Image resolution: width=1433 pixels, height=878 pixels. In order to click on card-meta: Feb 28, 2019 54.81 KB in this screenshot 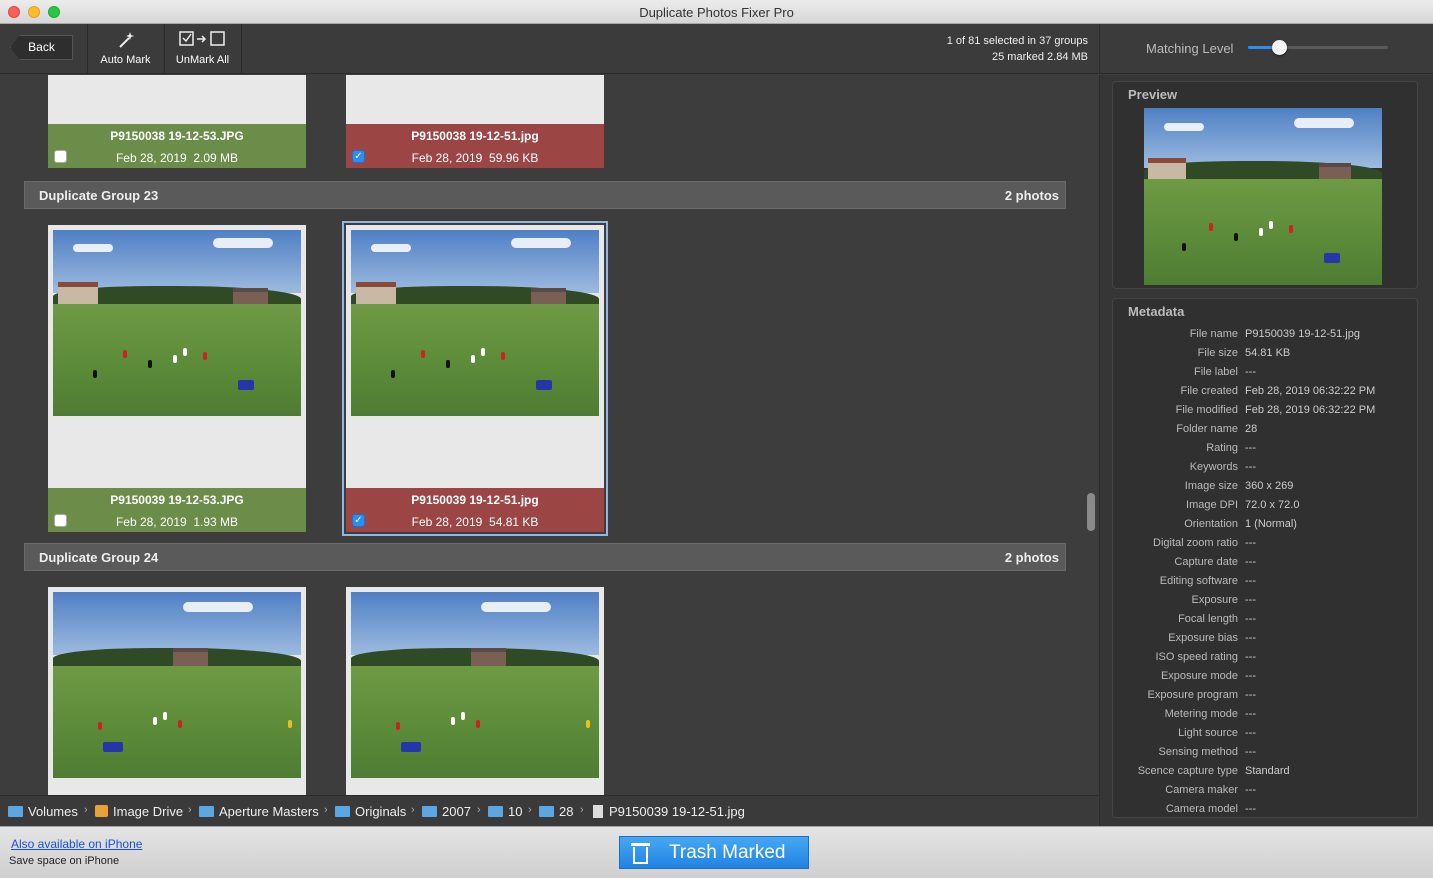, I will do `click(475, 522)`.